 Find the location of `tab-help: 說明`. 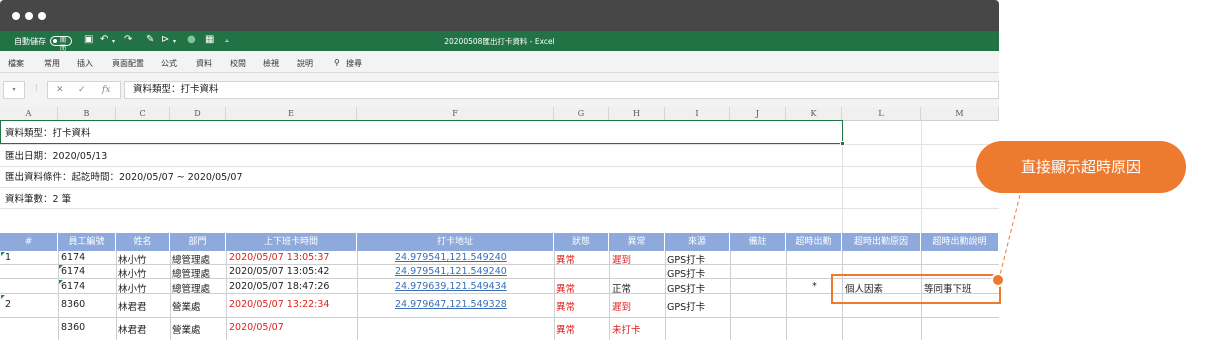

tab-help: 說明 is located at coordinates (305, 63).